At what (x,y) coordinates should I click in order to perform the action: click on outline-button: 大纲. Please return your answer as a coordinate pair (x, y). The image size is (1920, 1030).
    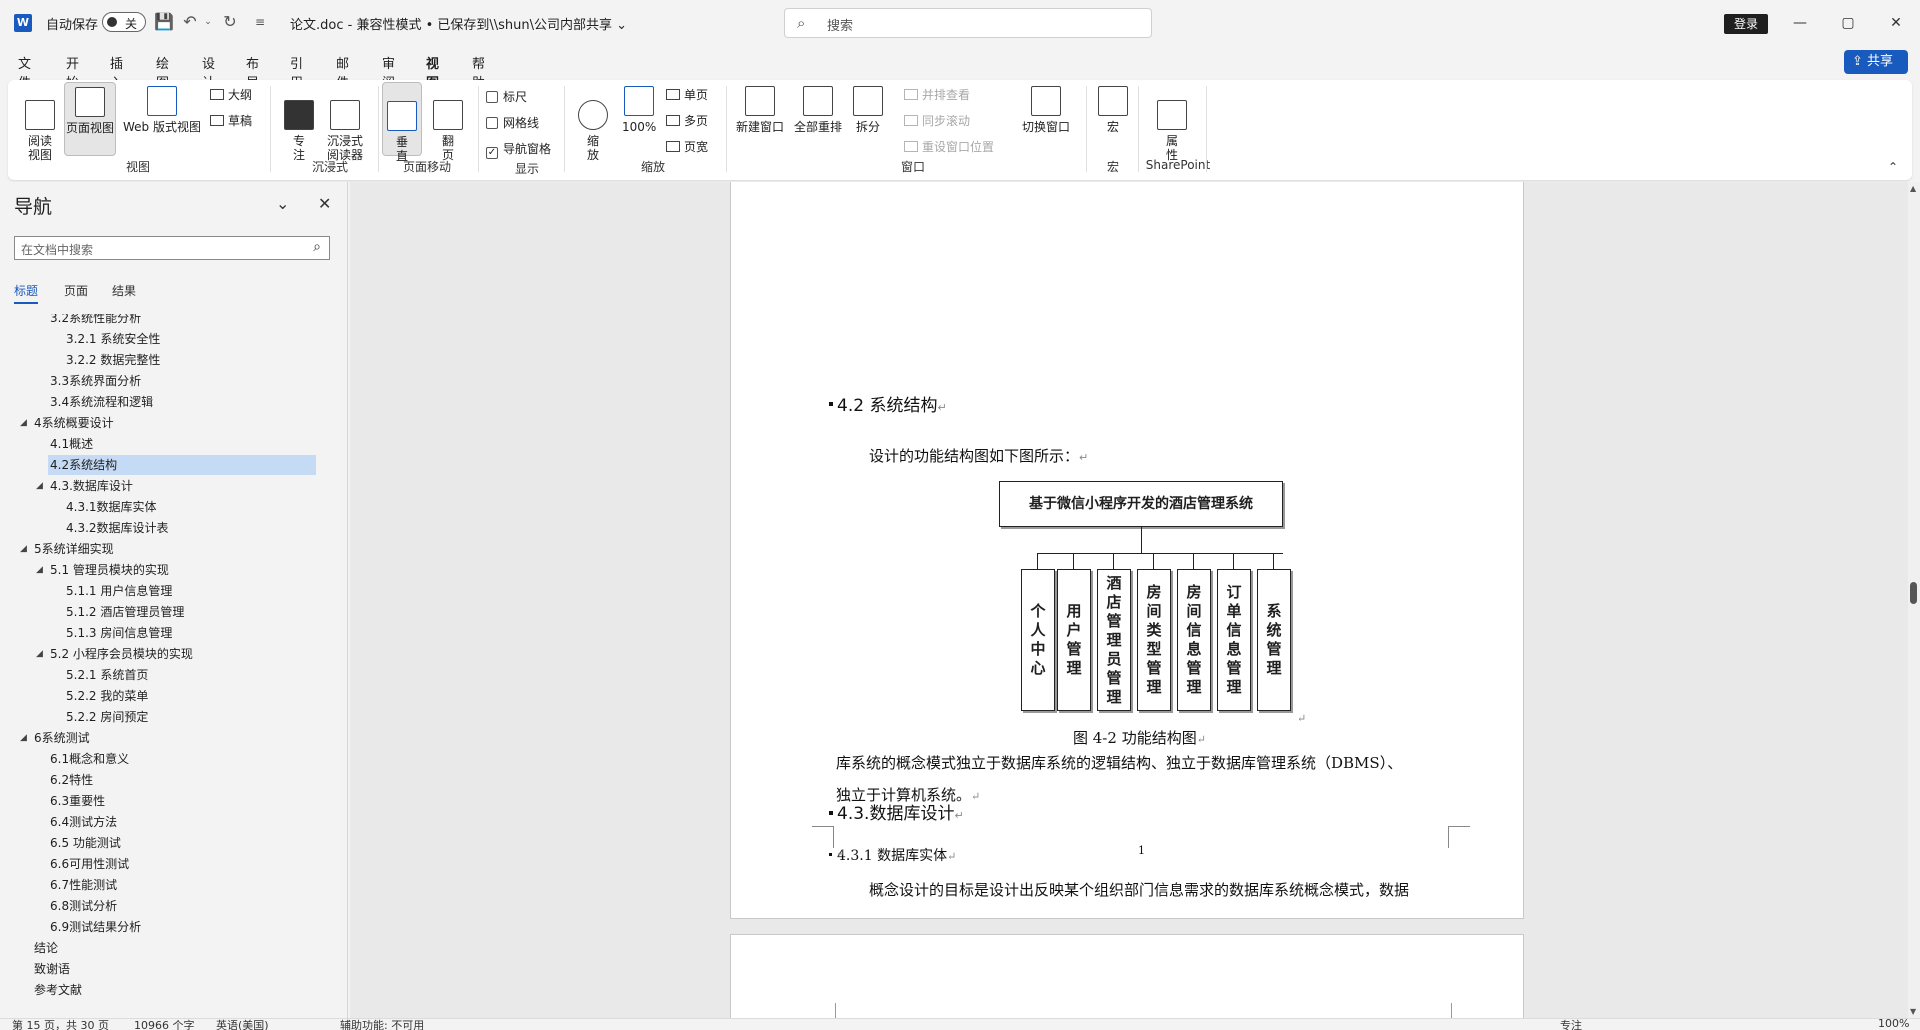
    Looking at the image, I should click on (231, 94).